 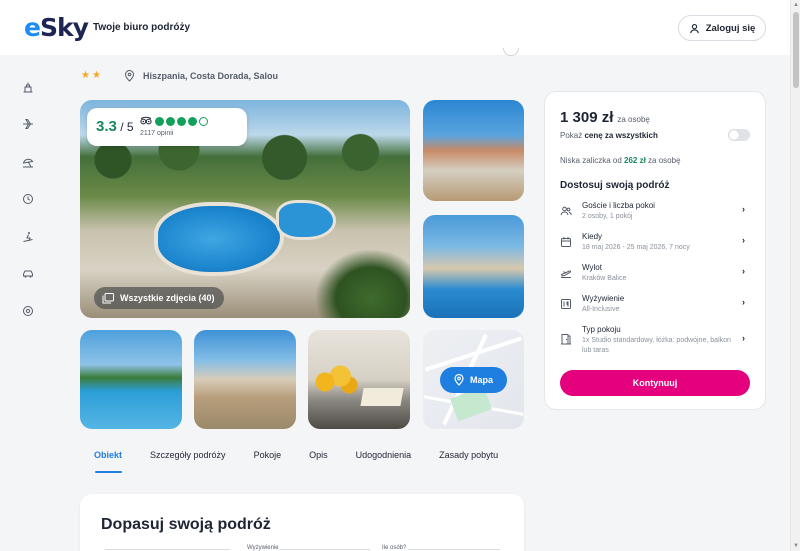 I want to click on tripadvisor-icon, so click(x=146, y=120).